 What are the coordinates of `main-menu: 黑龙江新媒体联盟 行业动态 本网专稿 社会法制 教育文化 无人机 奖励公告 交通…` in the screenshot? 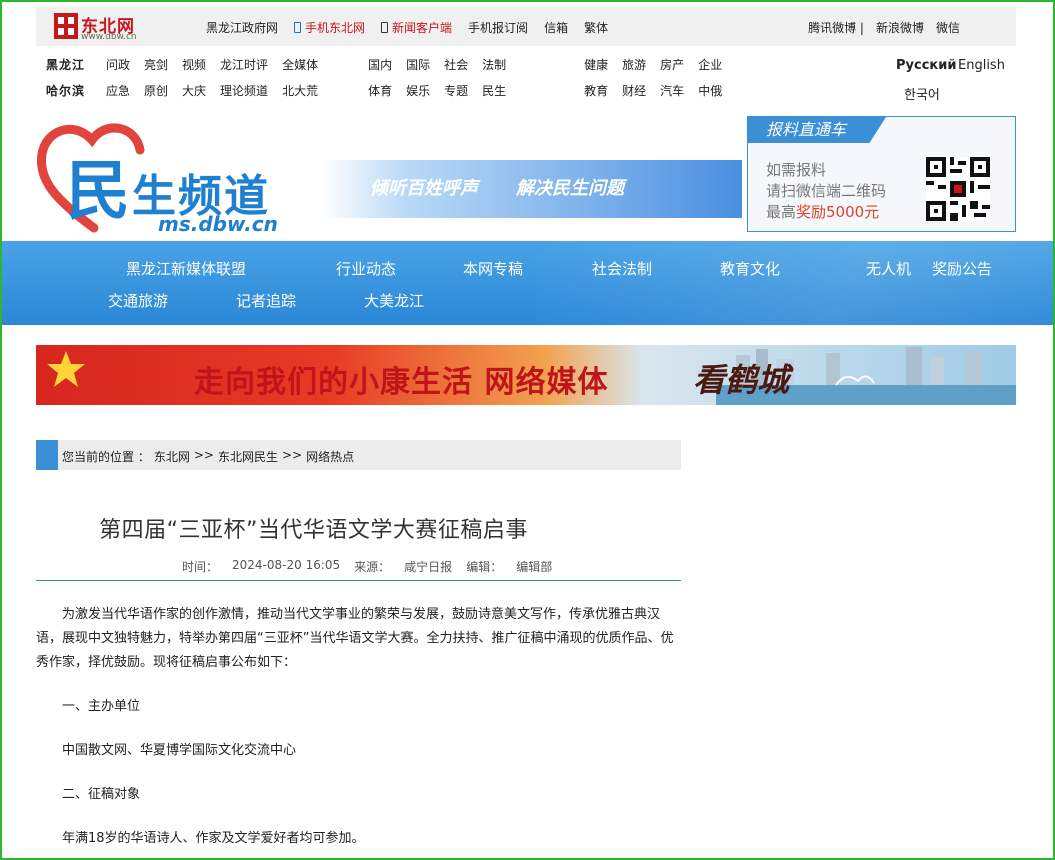 It's located at (527, 283).